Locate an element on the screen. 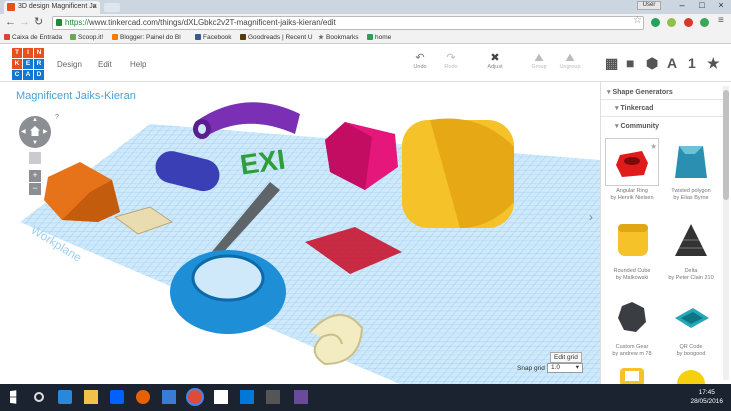  view-navigation-control: ▲ ▼ ◀ ▶ is located at coordinates (35, 132).